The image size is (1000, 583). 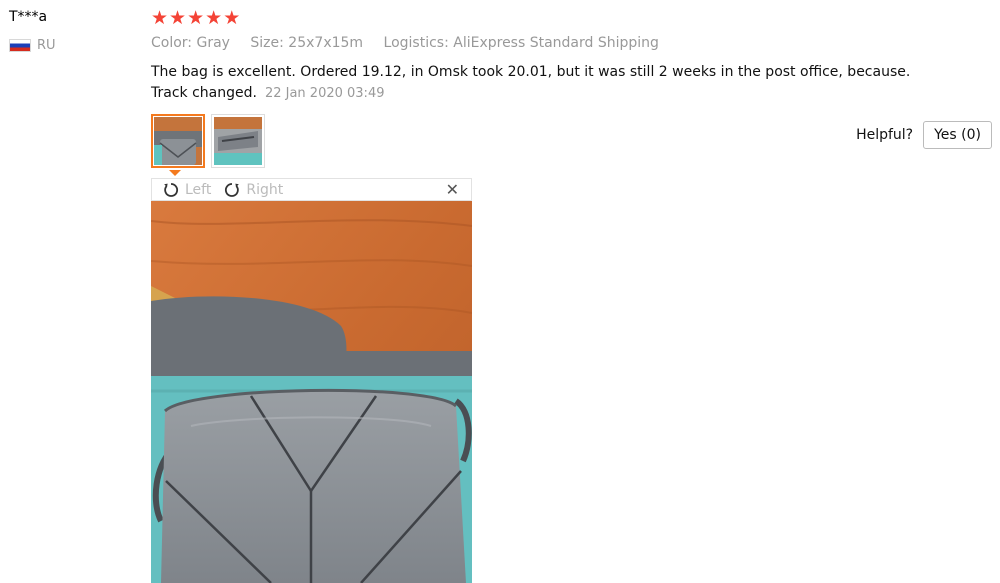 What do you see at coordinates (46, 45) in the screenshot?
I see `country-code: RU` at bounding box center [46, 45].